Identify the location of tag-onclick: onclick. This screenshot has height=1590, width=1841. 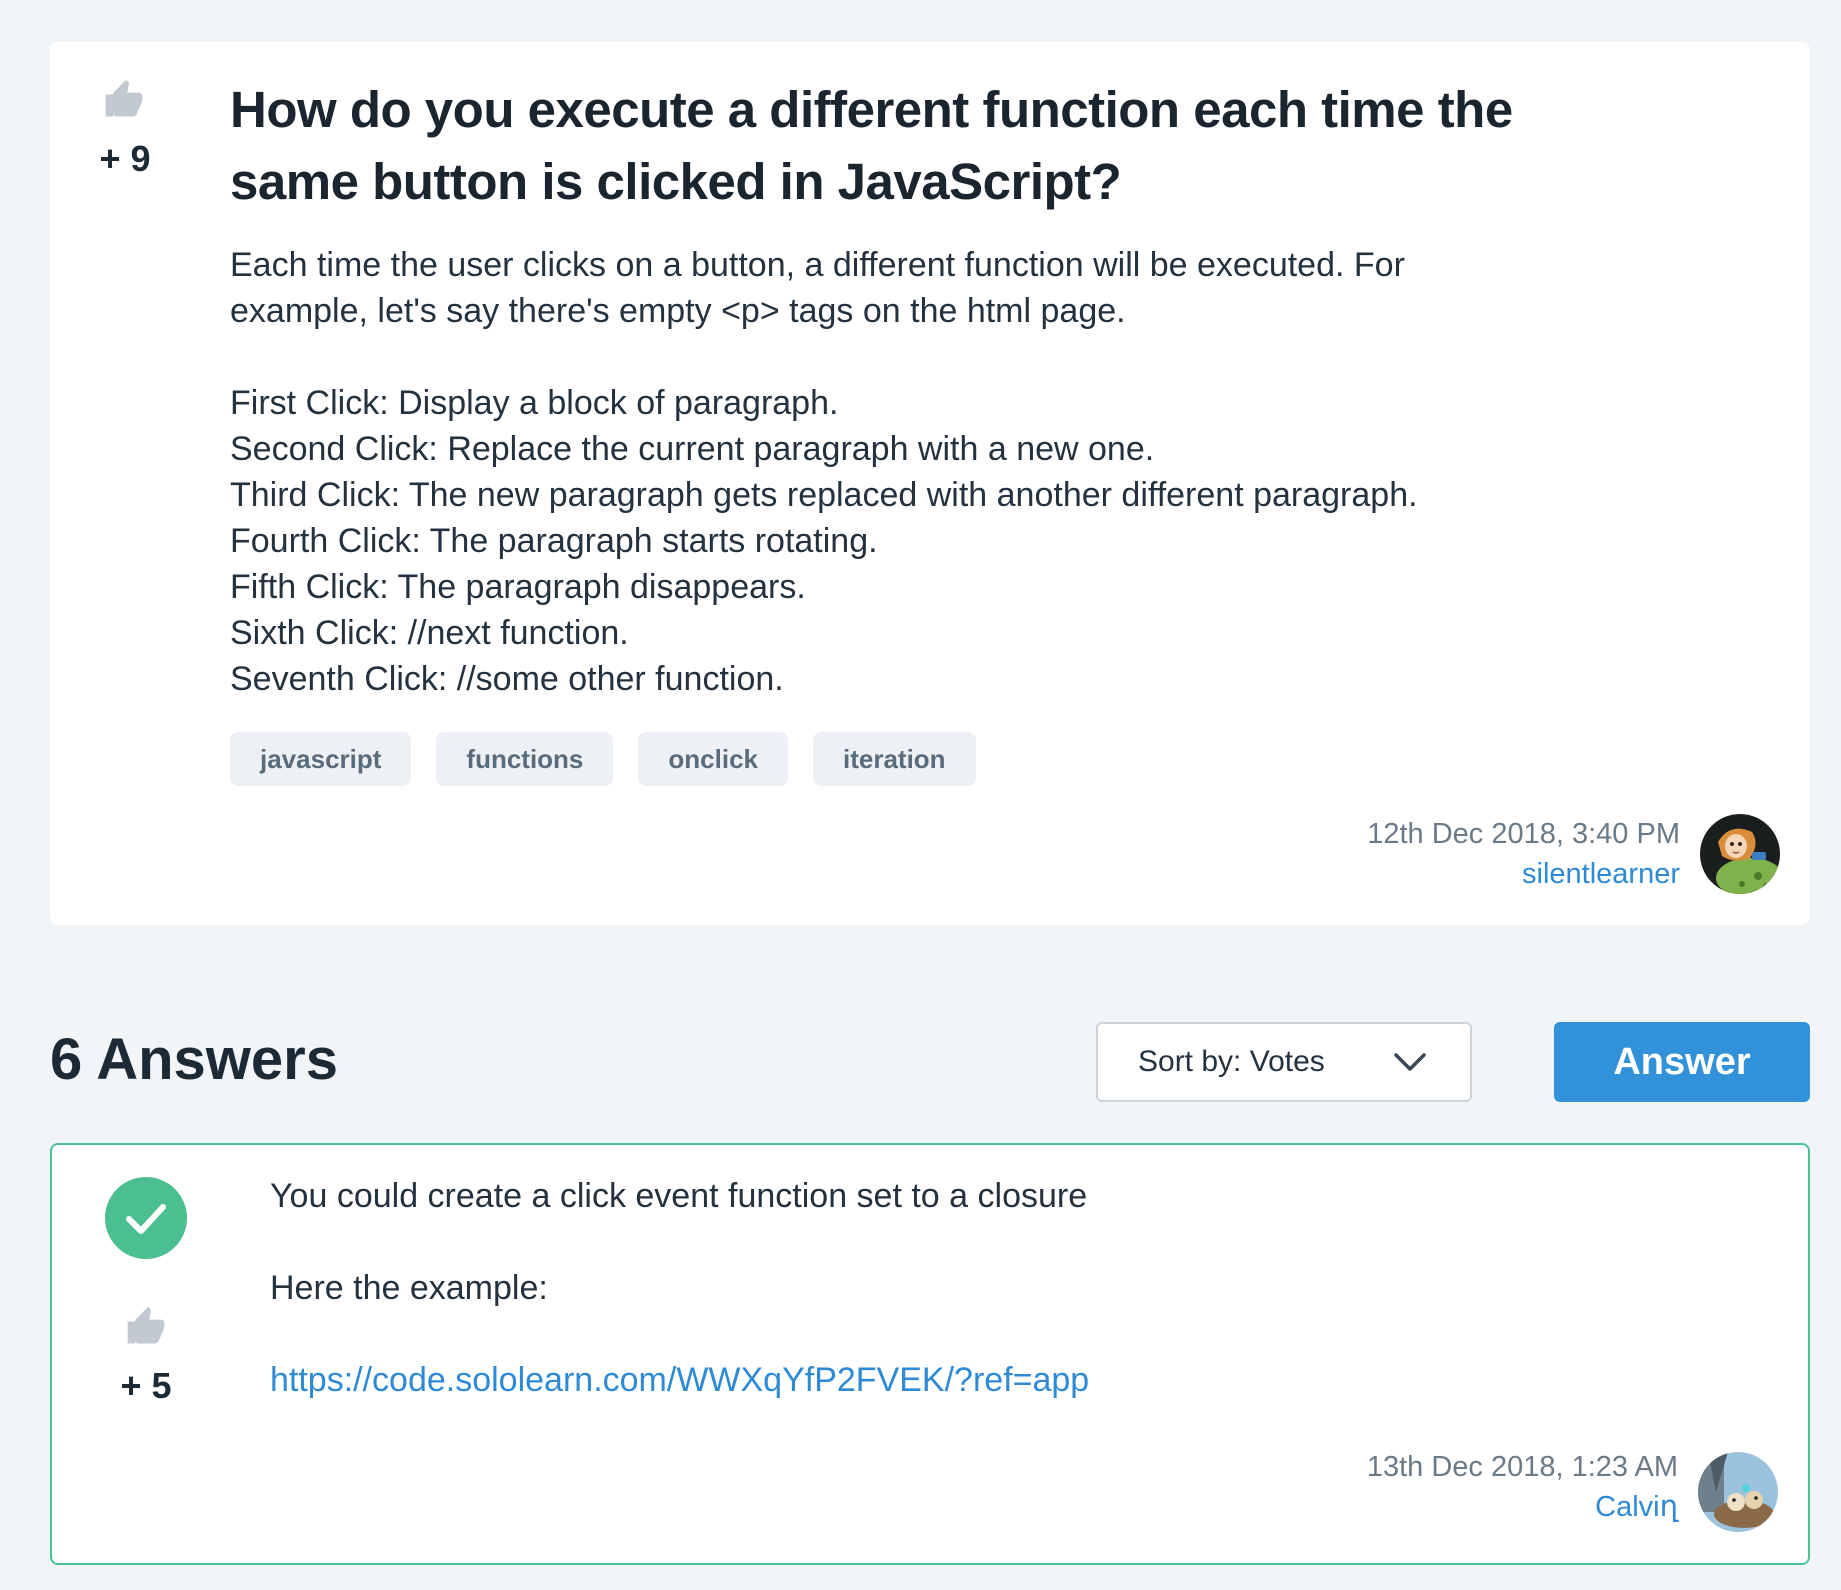
(713, 759).